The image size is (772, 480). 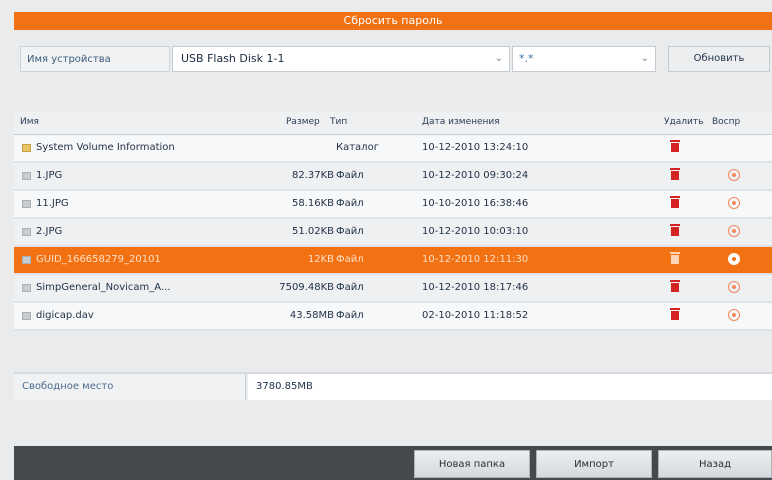 What do you see at coordinates (475, 315) in the screenshot?
I see `file-date: 02-10-2010 11:18:52` at bounding box center [475, 315].